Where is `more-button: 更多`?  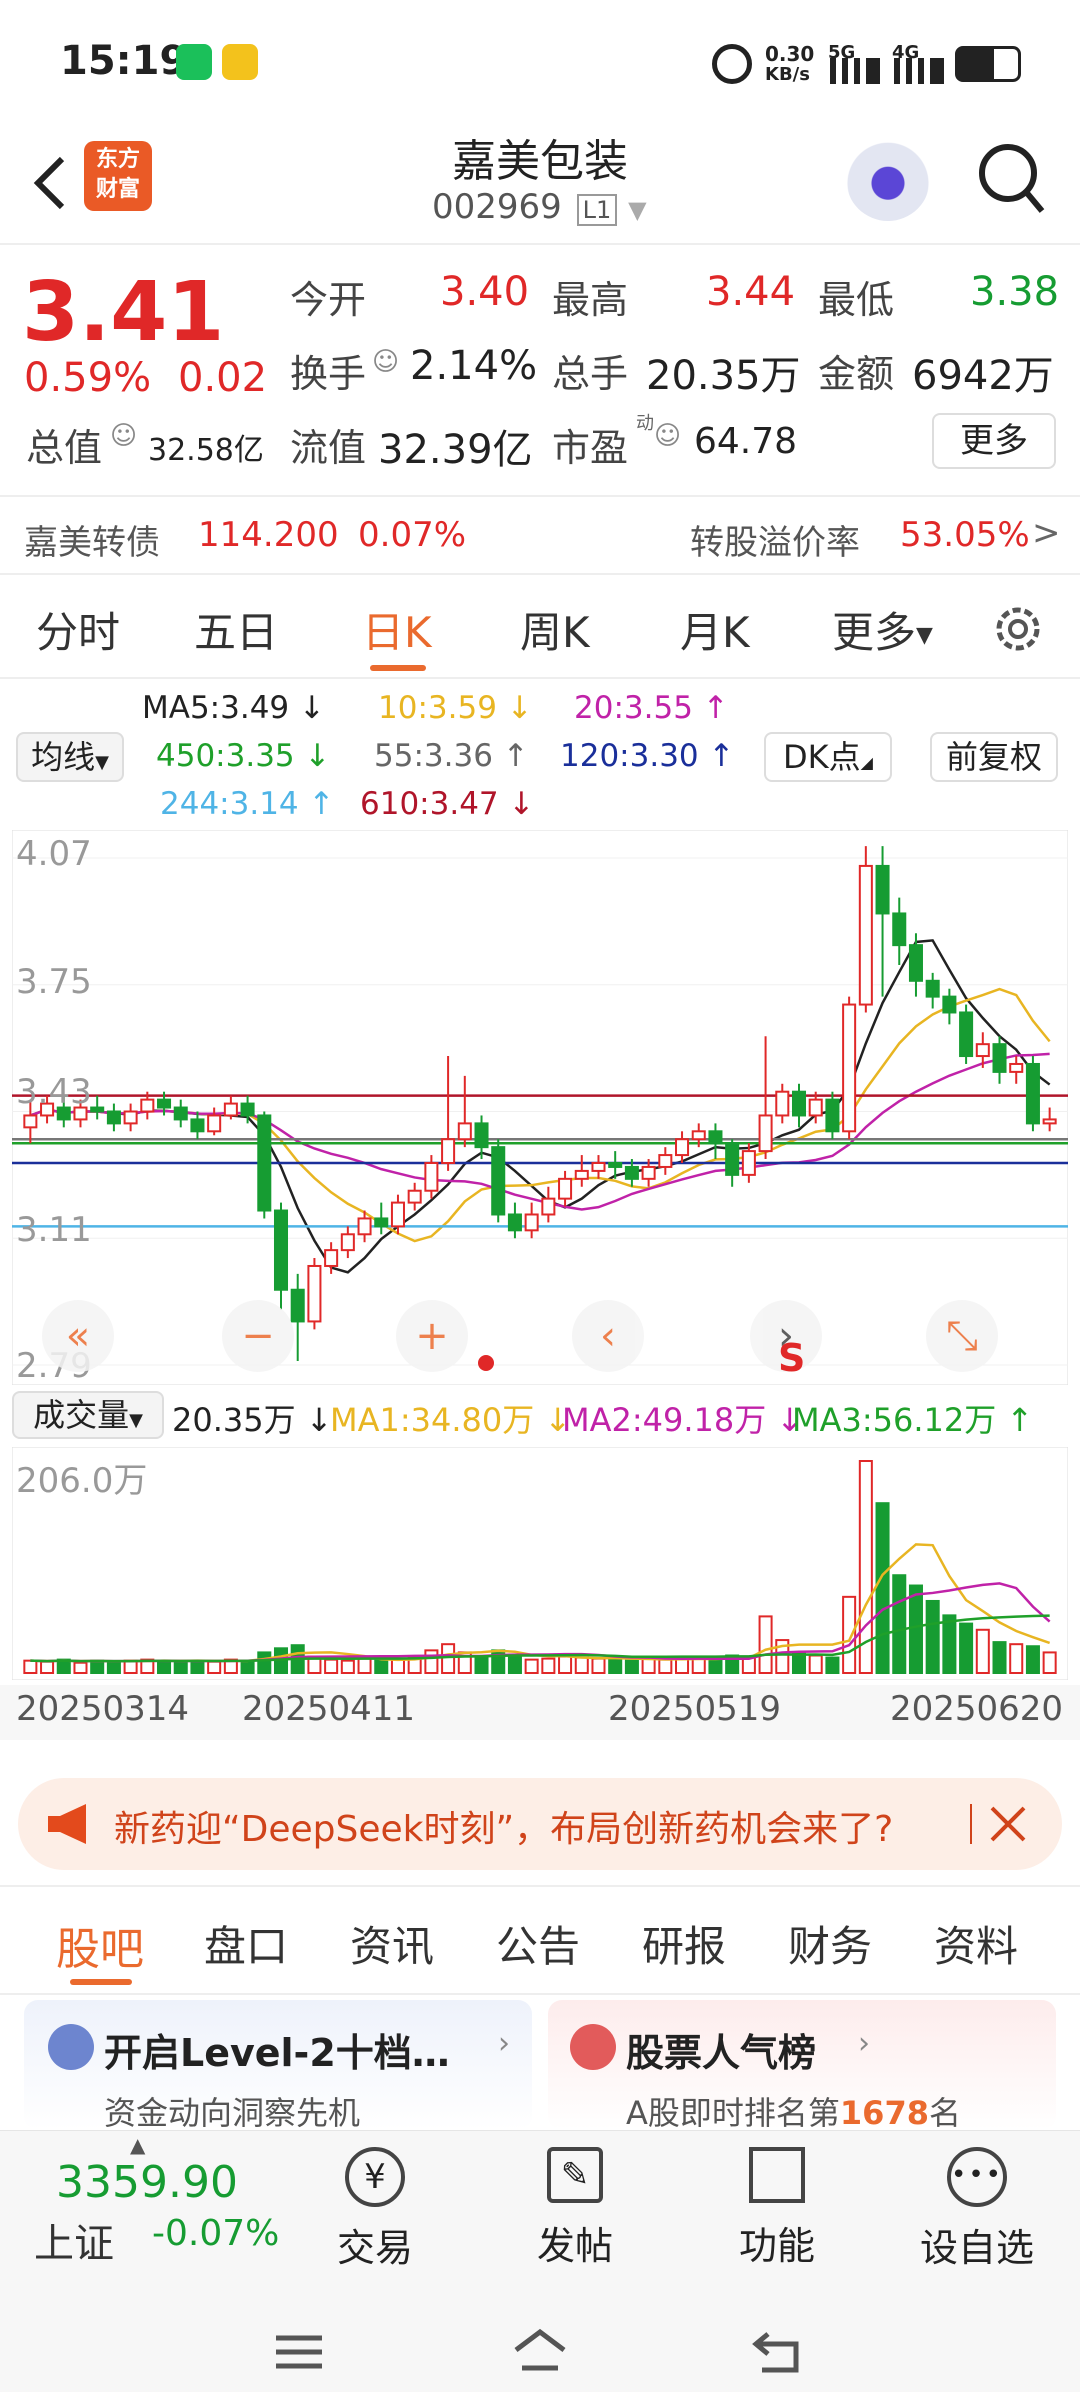
more-button: 更多 is located at coordinates (994, 441).